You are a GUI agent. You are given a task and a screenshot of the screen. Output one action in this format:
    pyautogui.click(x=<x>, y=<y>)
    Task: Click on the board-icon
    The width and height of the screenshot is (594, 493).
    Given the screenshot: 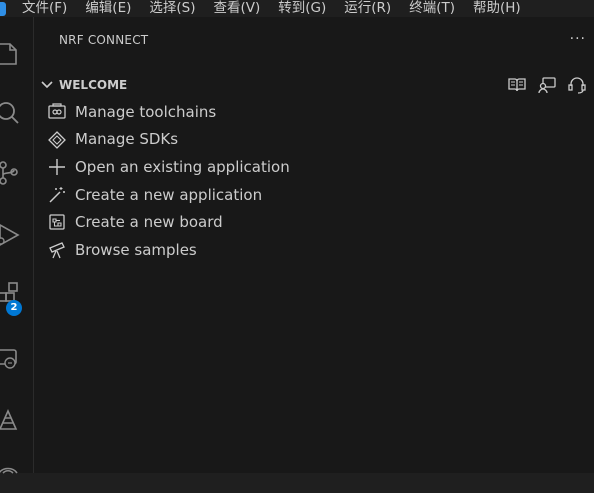 What is the action you would take?
    pyautogui.click(x=57, y=222)
    